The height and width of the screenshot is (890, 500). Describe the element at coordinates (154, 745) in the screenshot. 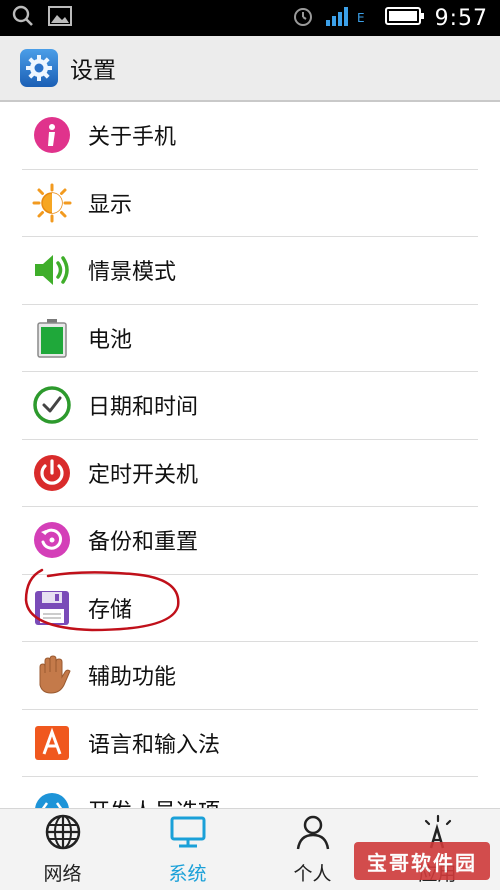

I see `settings-item-label: 语言和输入法` at that location.